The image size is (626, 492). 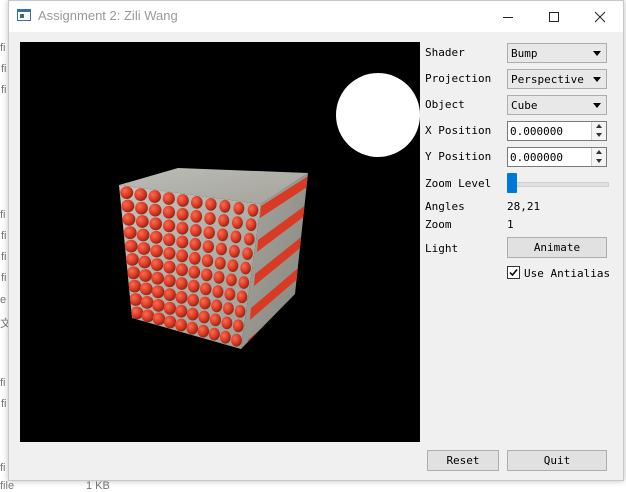 I want to click on x-position-input, so click(x=550, y=131).